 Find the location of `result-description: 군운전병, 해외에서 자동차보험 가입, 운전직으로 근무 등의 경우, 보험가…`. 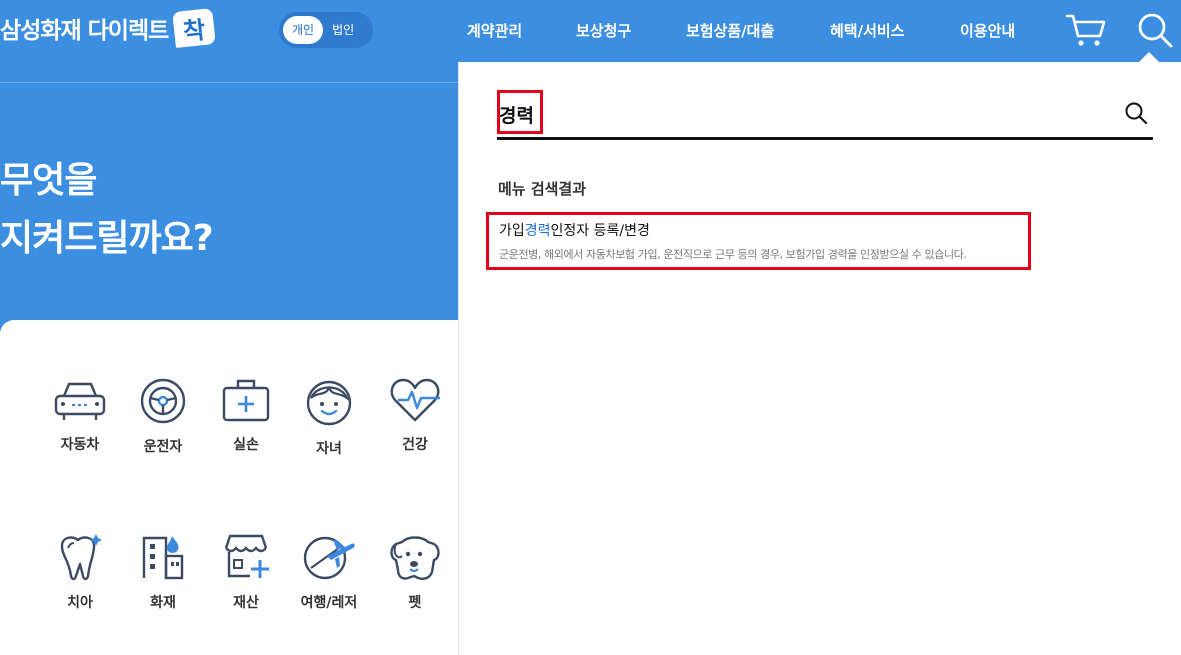

result-description: 군운전병, 해외에서 자동차보험 가입, 운전직으로 근무 등의 경우, 보험가… is located at coordinates (733, 254).